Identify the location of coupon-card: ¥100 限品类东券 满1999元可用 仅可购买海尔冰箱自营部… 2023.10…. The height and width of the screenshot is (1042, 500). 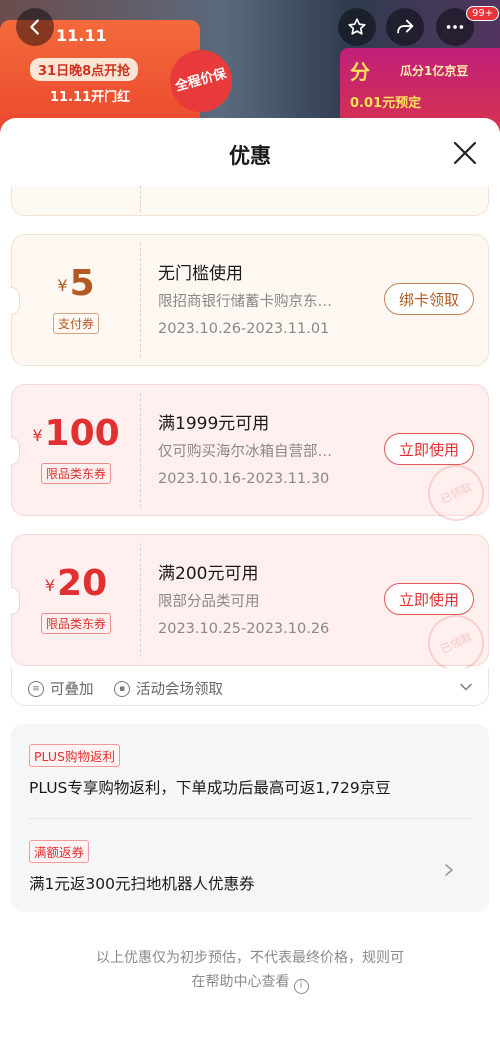
(252, 457).